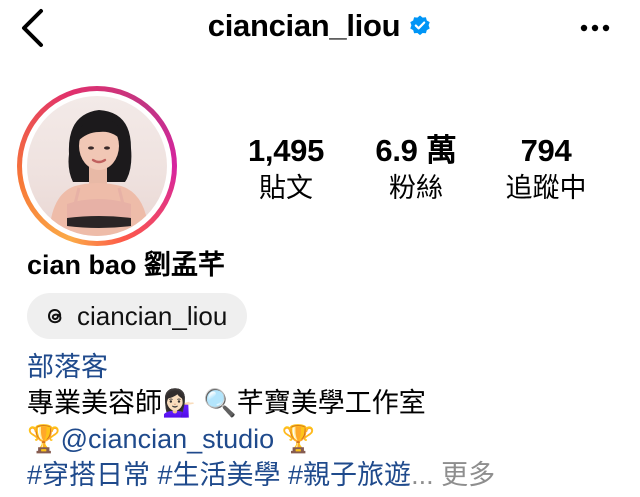 The width and height of the screenshot is (640, 497). What do you see at coordinates (546, 169) in the screenshot?
I see `following-count: 794 追蹤中` at bounding box center [546, 169].